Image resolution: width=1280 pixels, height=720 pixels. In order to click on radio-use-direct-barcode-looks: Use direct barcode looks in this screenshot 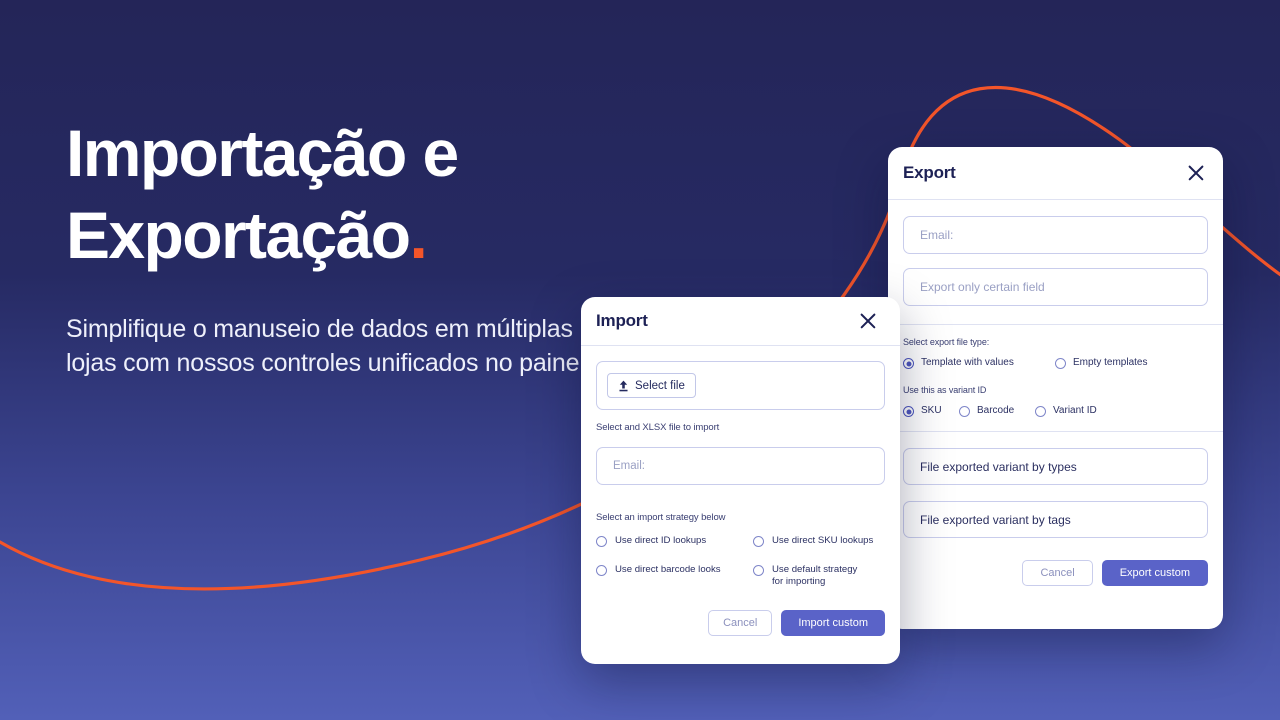, I will do `click(674, 576)`.